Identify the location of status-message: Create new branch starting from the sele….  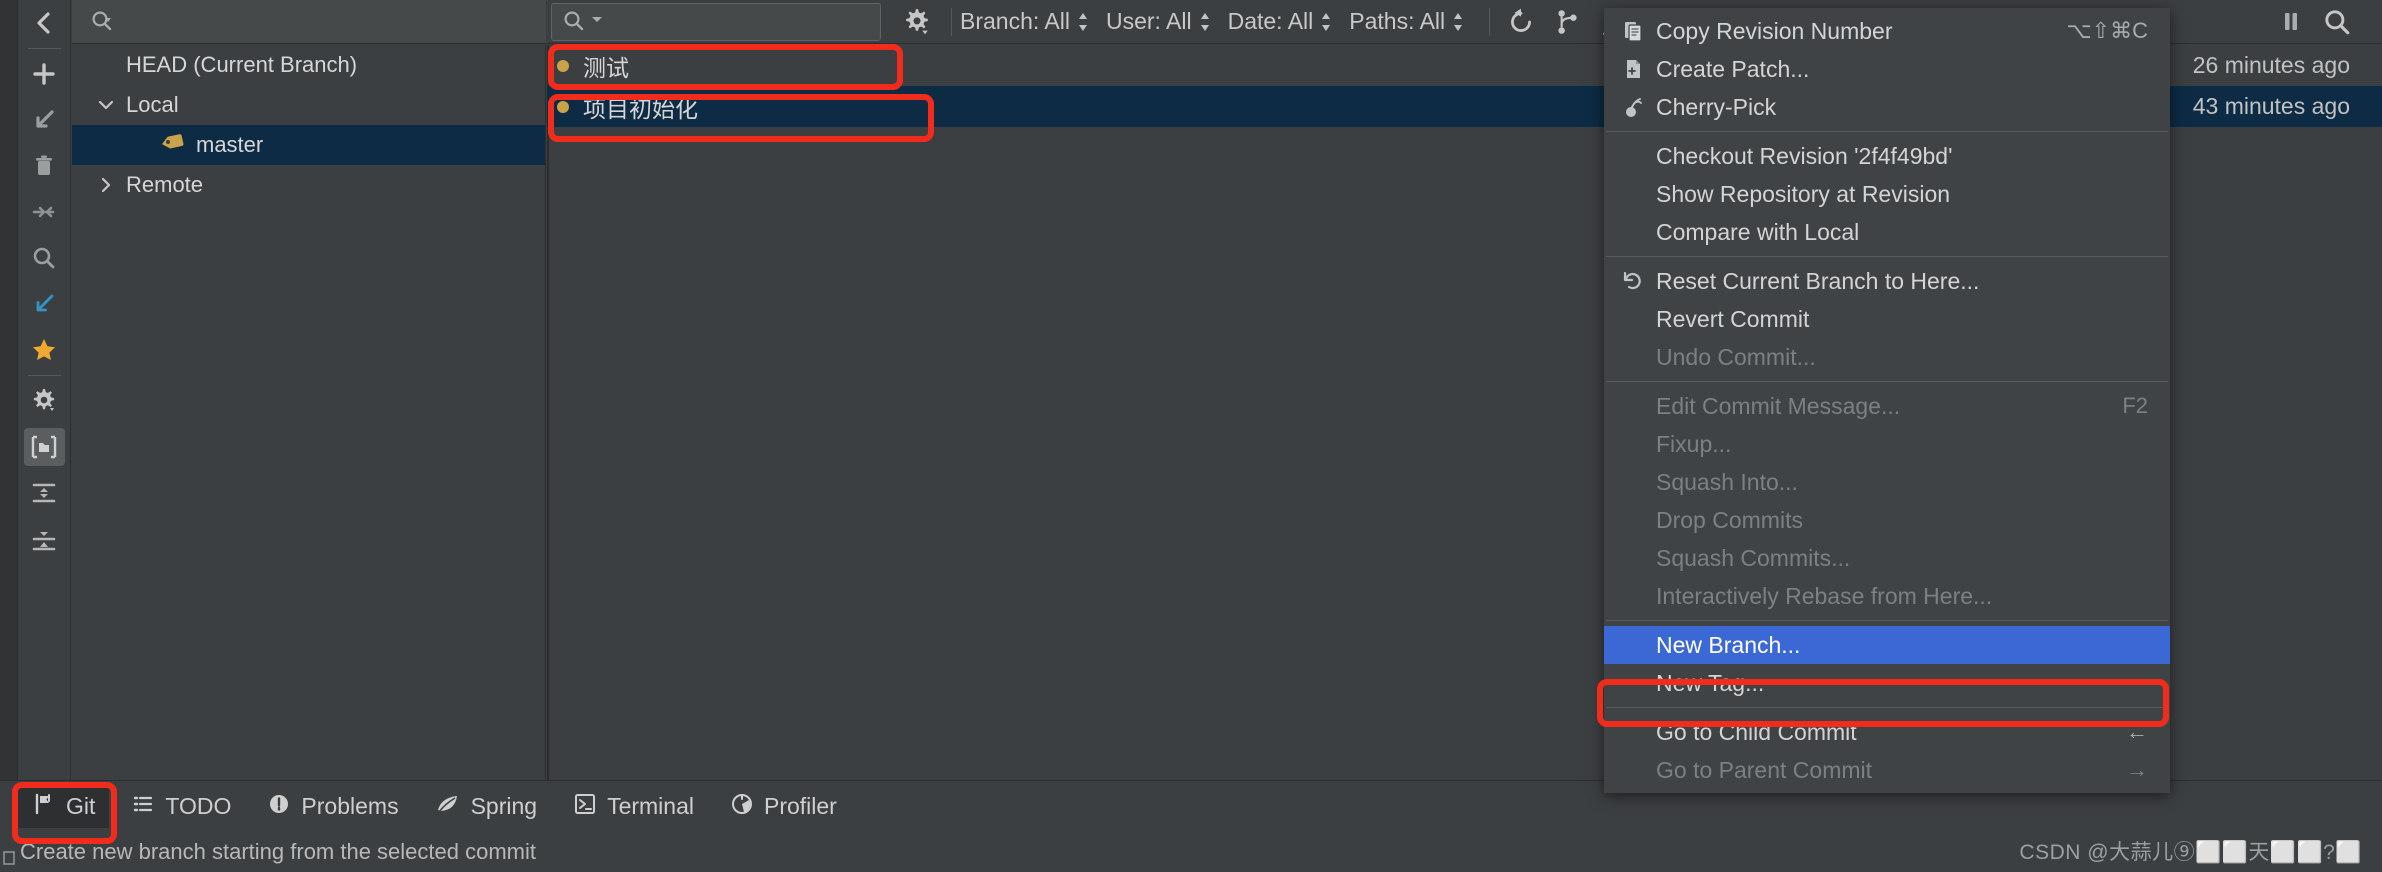
(278, 851).